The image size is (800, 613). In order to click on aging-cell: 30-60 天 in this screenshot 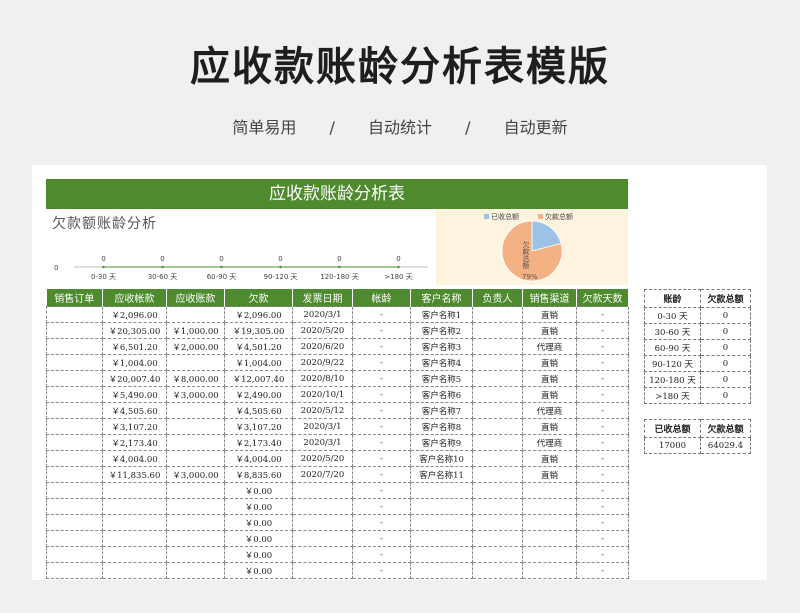, I will do `click(672, 331)`.